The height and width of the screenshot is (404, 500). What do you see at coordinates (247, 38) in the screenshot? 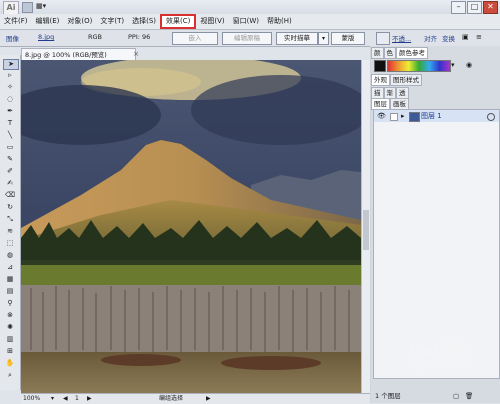
I see `edit-original-button: 编辑原稿` at bounding box center [247, 38].